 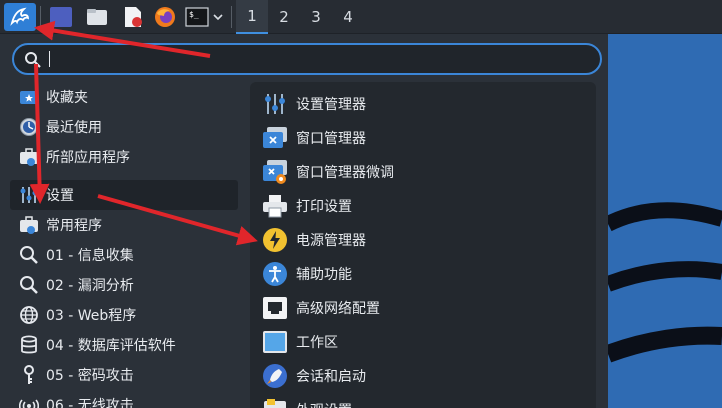 I want to click on app-settings-manager: 设置管理器, so click(x=313, y=104).